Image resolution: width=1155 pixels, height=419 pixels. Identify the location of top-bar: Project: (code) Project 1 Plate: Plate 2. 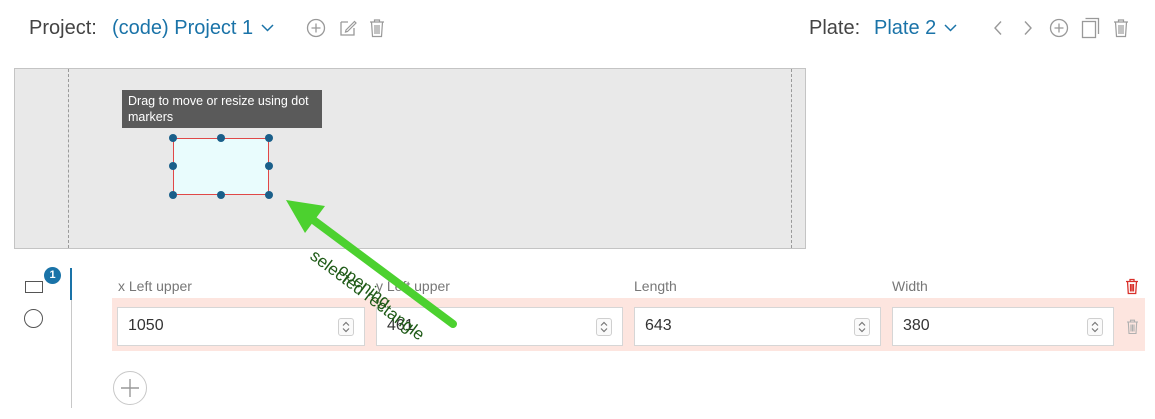
(577, 29).